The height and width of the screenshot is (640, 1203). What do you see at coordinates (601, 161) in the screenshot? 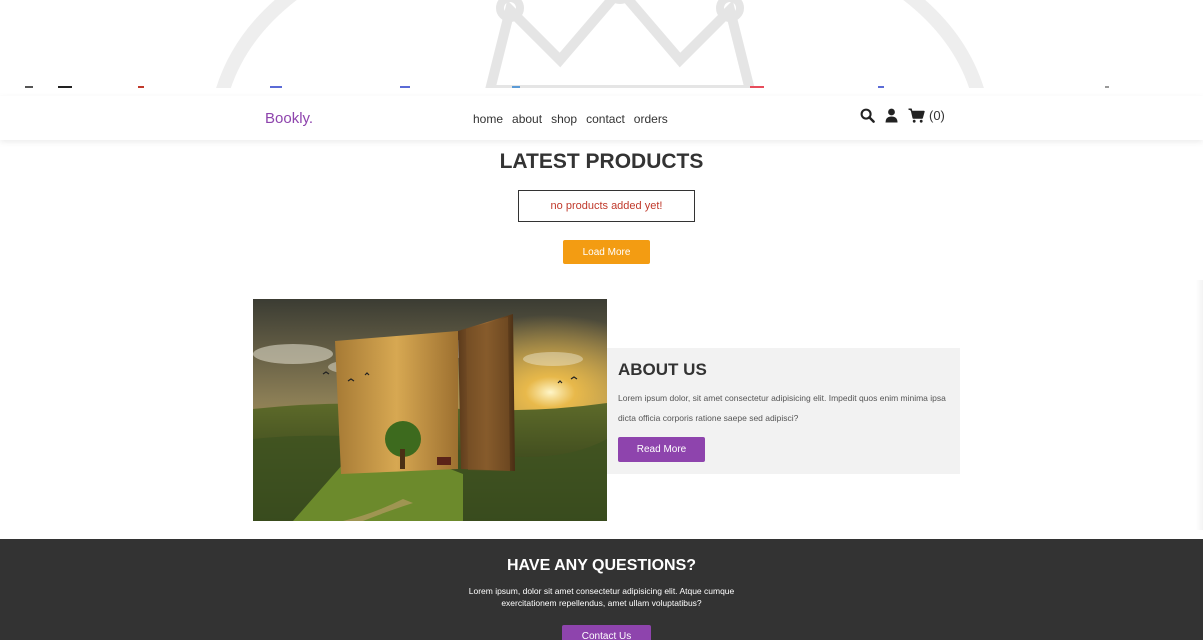
I see `latest-products-title: LATEST PRODUCTS` at bounding box center [601, 161].